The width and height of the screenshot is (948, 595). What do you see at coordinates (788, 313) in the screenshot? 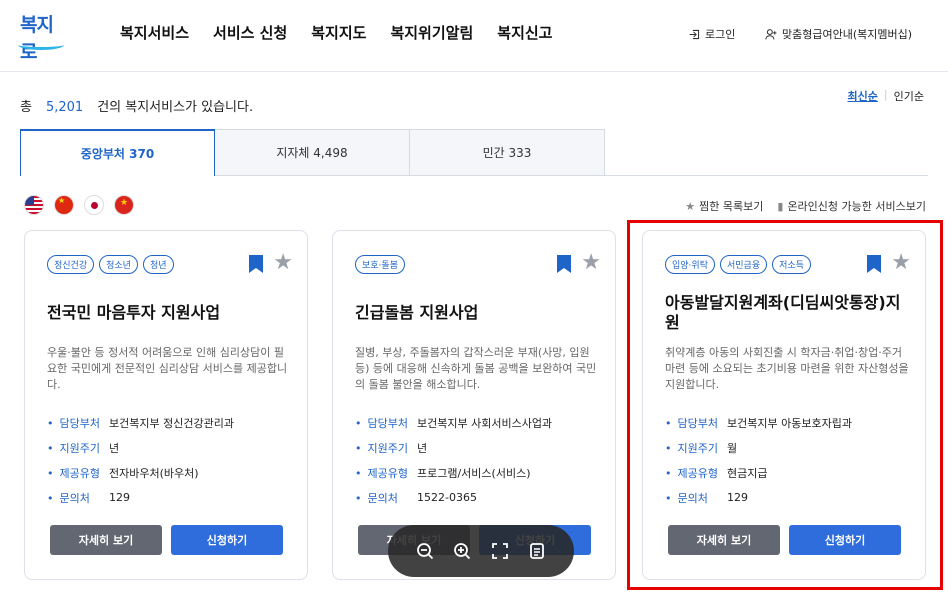
I see `card-title: 아동발달지원계좌(디딤씨앗통장)지원` at bounding box center [788, 313].